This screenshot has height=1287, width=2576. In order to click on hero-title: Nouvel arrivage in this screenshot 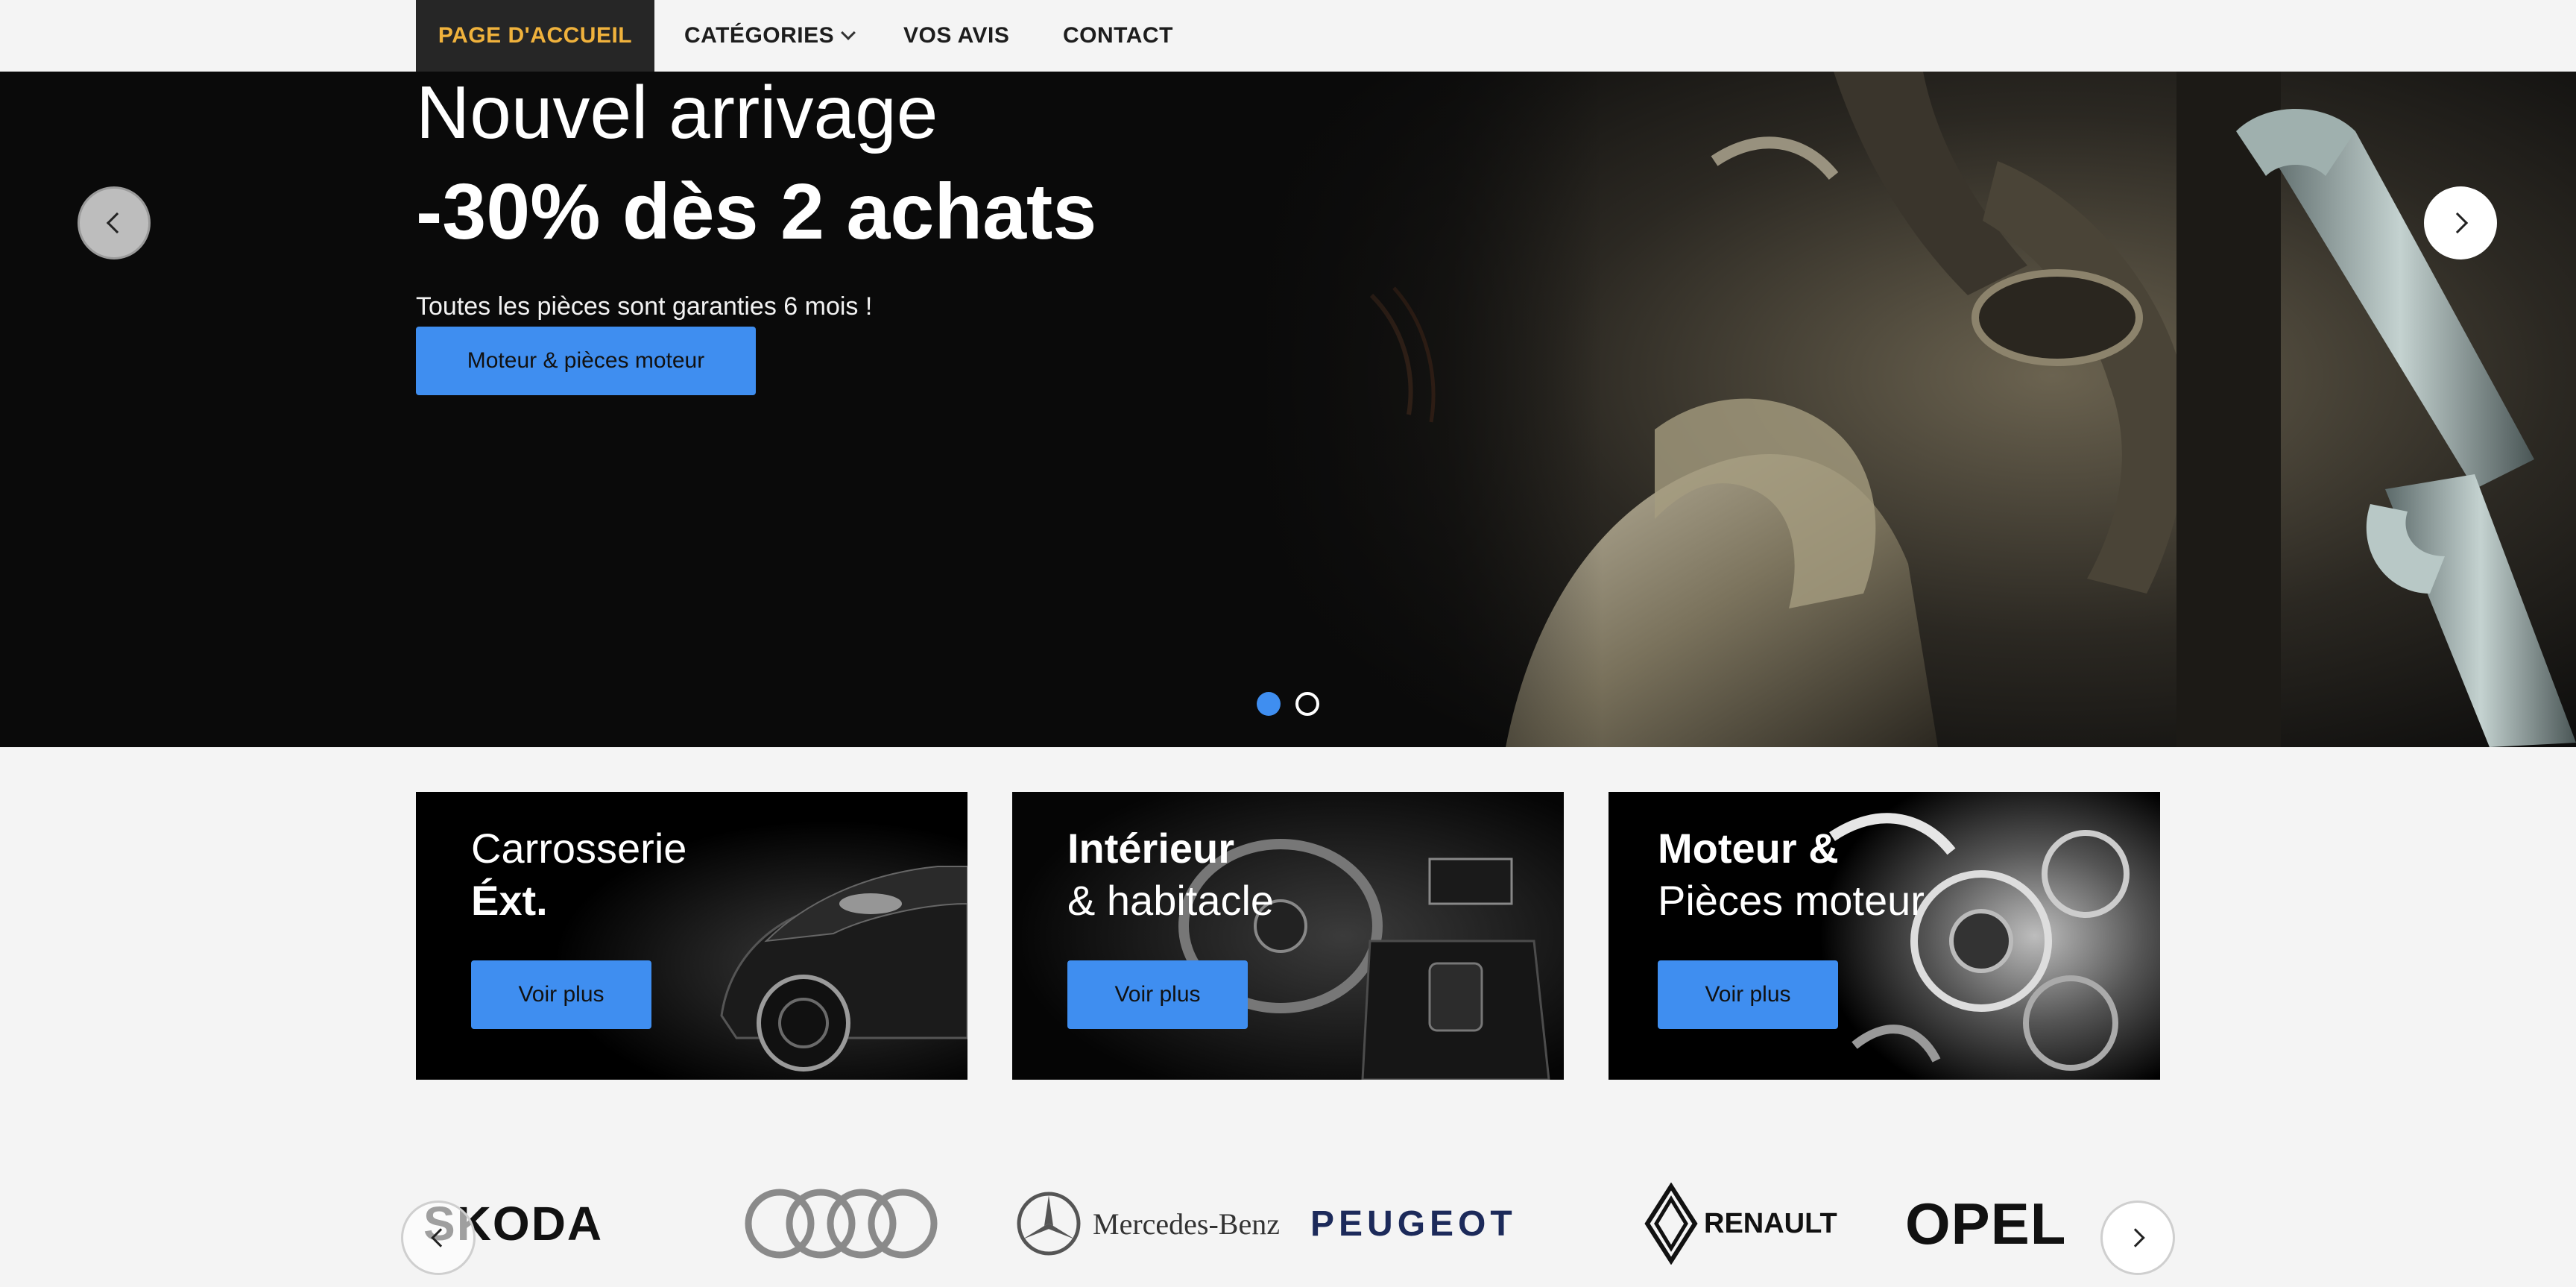, I will do `click(677, 113)`.